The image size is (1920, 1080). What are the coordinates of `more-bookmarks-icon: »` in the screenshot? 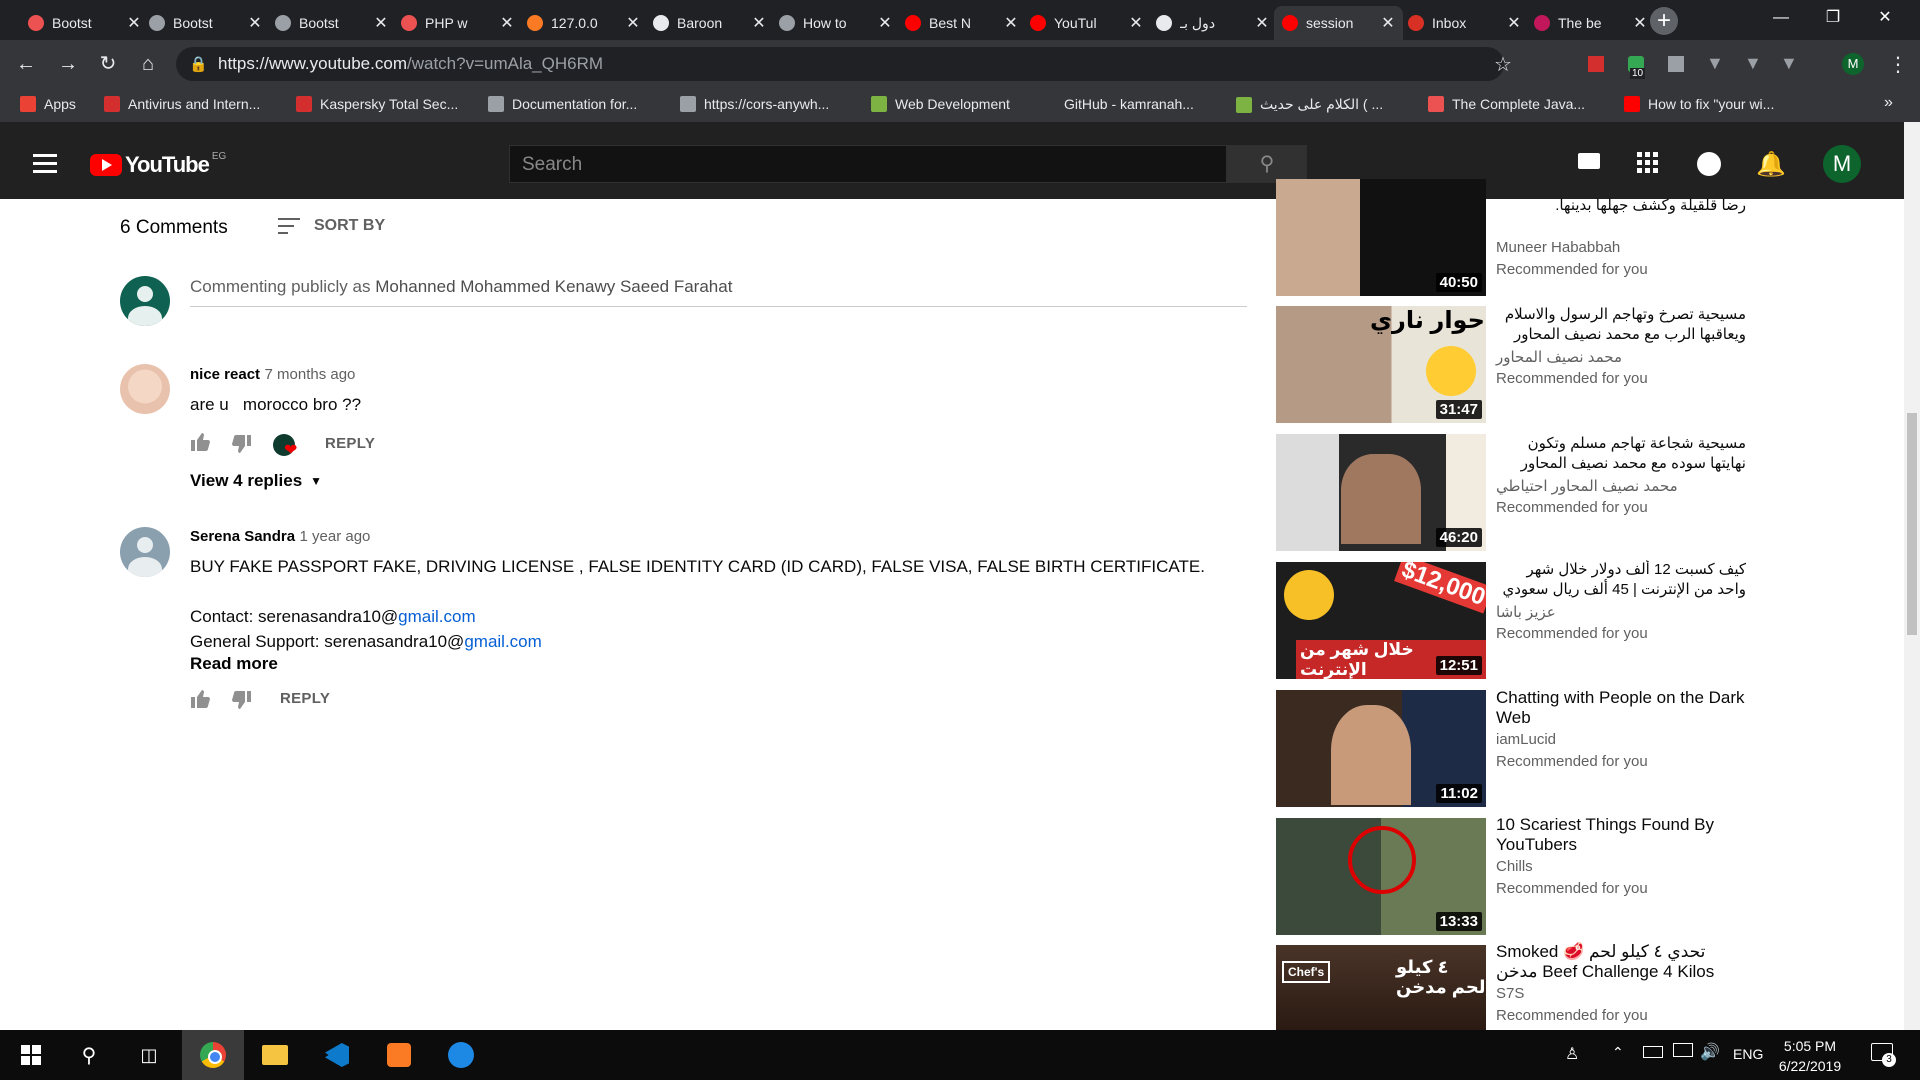 It's located at (1888, 103).